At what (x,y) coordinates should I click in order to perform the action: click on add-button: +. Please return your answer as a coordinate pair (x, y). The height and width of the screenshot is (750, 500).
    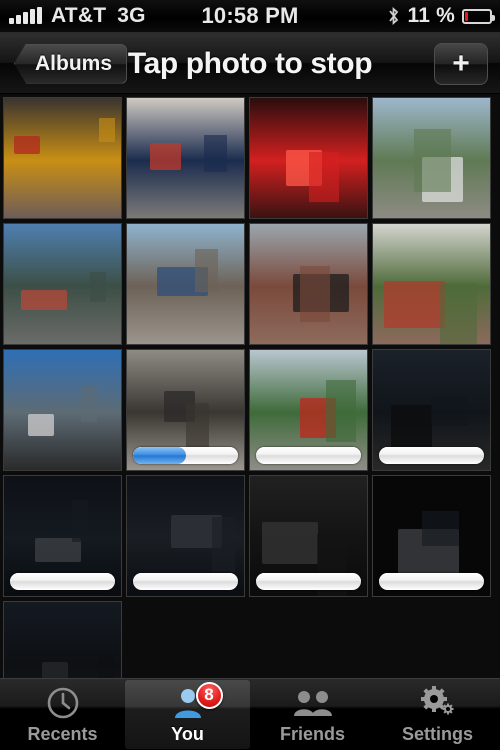
    Looking at the image, I should click on (461, 63).